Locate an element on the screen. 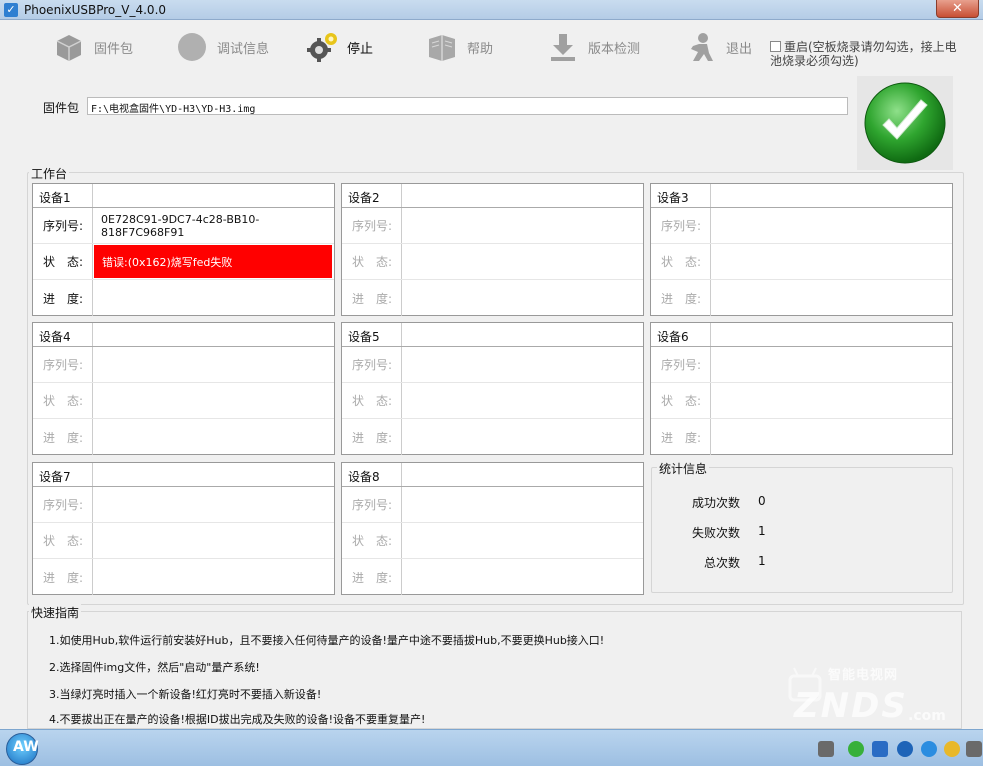 Image resolution: width=983 pixels, height=766 pixels. device-panel-7: 设备7 序列号: 状 态: 进 度: is located at coordinates (183, 528).